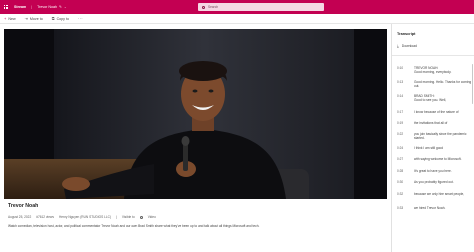 The image size is (474, 252). Describe the element at coordinates (433, 55) in the screenshot. I see `panel-divider` at that location.